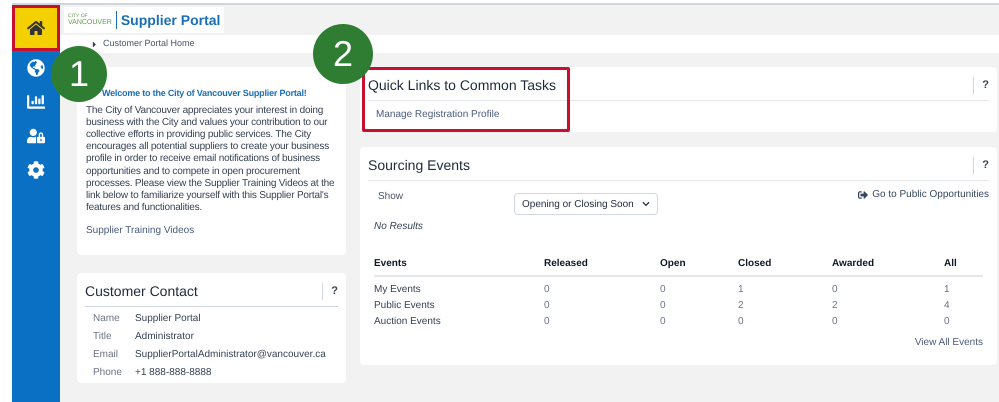 This screenshot has height=402, width=999. I want to click on field-value: Administrator, so click(164, 337).